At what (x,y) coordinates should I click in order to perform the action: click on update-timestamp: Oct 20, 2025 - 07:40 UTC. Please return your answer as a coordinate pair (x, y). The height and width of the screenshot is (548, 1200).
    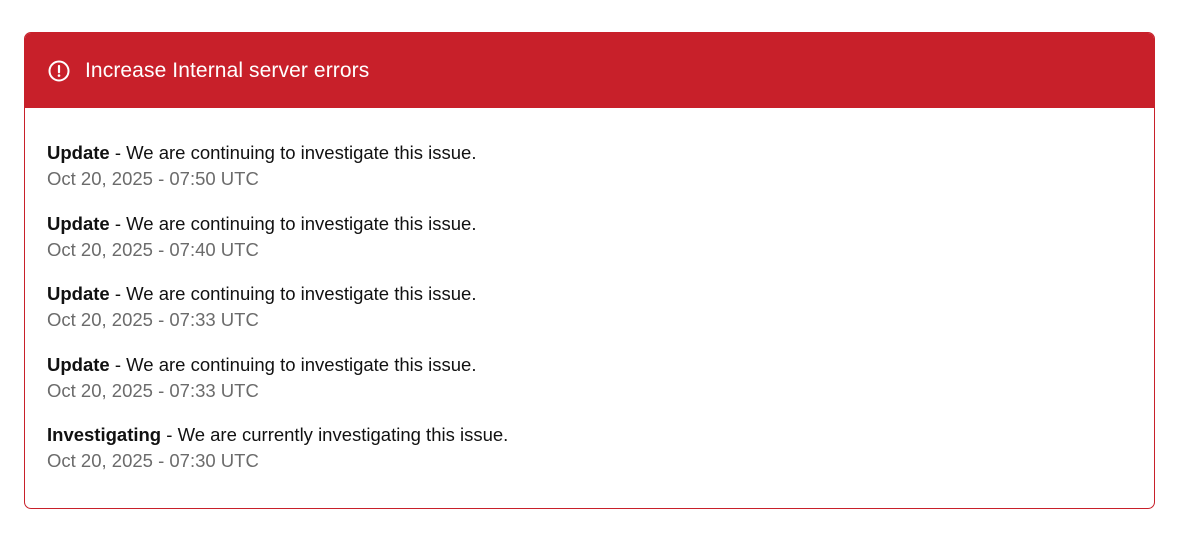
    Looking at the image, I should click on (153, 249).